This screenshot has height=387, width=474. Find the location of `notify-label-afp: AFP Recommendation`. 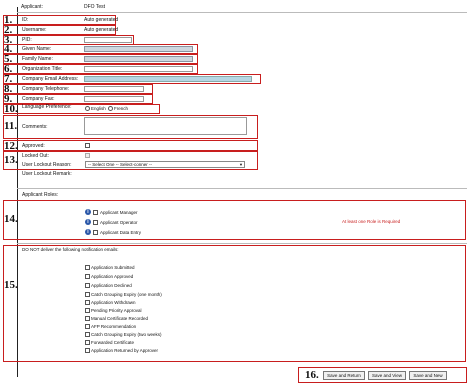

notify-label-afp: AFP Recommendation is located at coordinates (114, 326).